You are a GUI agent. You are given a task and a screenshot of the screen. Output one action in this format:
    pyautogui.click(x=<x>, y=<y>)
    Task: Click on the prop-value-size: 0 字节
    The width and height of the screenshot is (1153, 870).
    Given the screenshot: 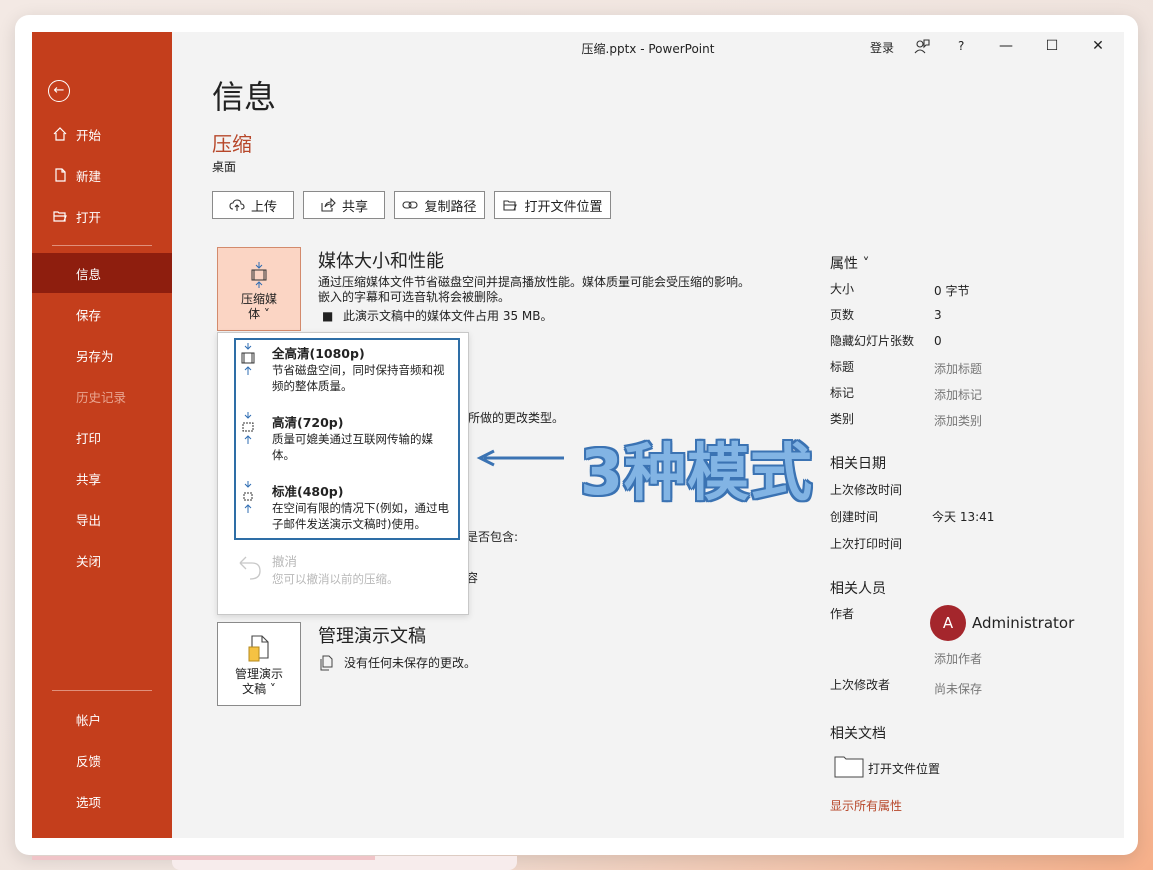 What is the action you would take?
    pyautogui.click(x=952, y=291)
    